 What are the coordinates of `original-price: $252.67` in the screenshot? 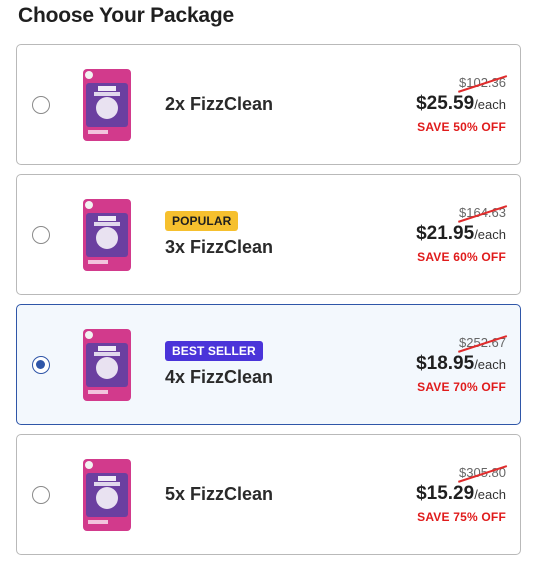 It's located at (482, 344).